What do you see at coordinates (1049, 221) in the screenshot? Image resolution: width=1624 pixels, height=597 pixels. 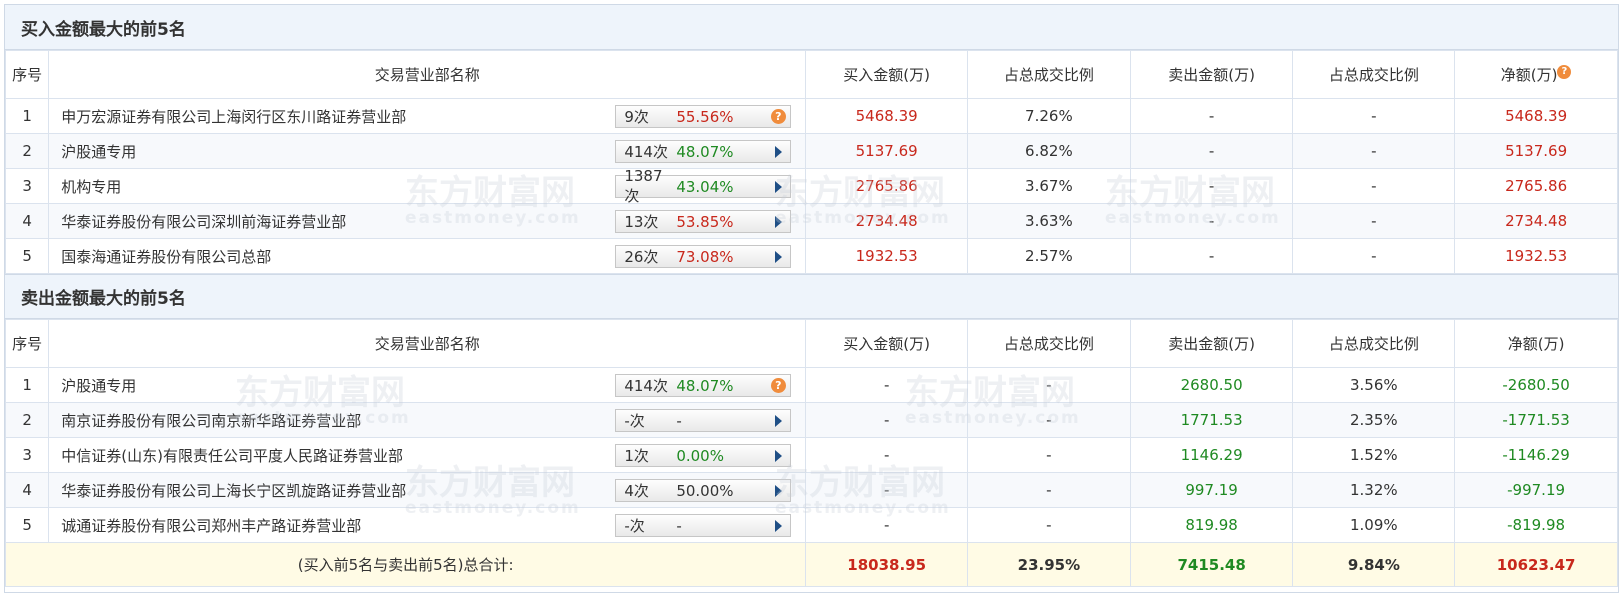 I see `row-buy-ratio: 3.63%` at bounding box center [1049, 221].